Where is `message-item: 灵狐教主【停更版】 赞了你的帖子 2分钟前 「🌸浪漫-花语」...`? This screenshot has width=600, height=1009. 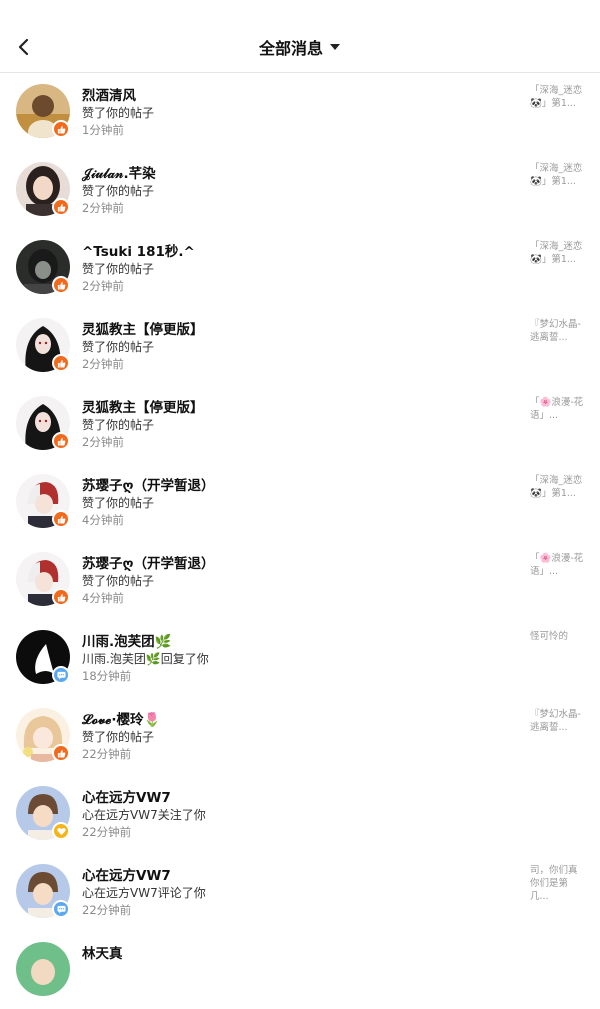
message-item: 灵狐教主【停更版】 赞了你的帖子 2分钟前 「🌸浪漫-花语」... is located at coordinates (300, 424).